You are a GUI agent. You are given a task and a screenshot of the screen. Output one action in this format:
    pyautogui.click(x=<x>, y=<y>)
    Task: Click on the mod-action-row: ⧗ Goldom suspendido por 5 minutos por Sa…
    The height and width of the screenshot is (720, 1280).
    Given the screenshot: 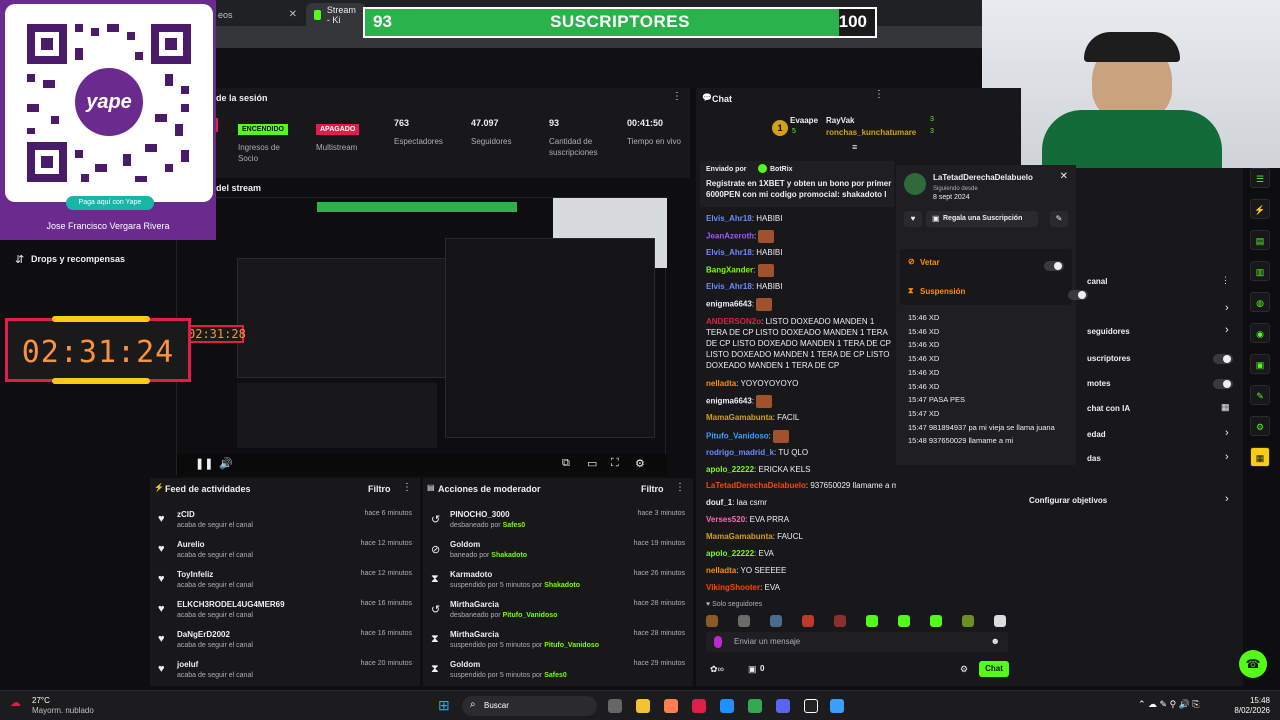 What is the action you would take?
    pyautogui.click(x=558, y=672)
    